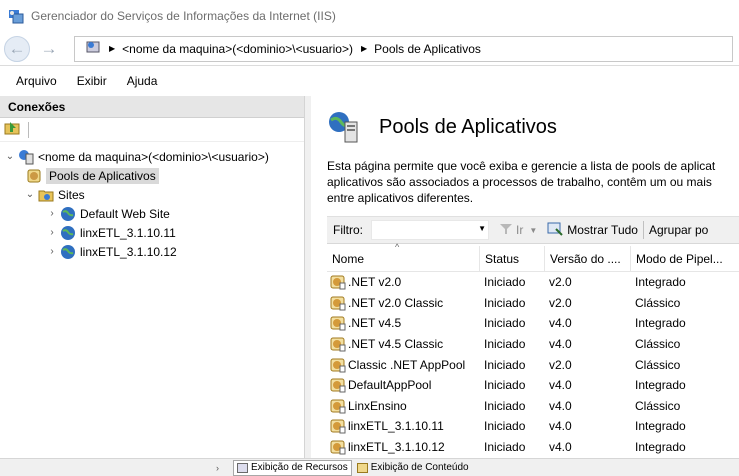  Describe the element at coordinates (560, 364) in the screenshot. I see `cell-version: v2.0` at that location.